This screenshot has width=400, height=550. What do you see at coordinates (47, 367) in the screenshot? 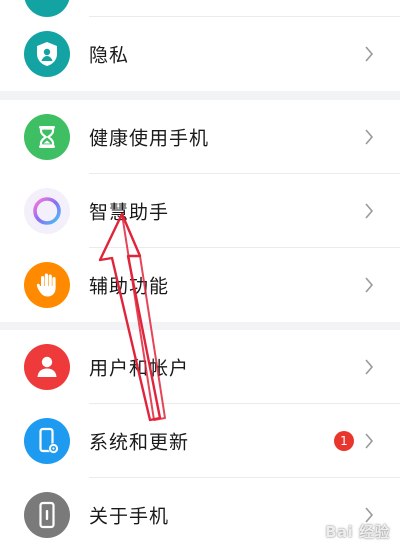
I see `user-icon` at bounding box center [47, 367].